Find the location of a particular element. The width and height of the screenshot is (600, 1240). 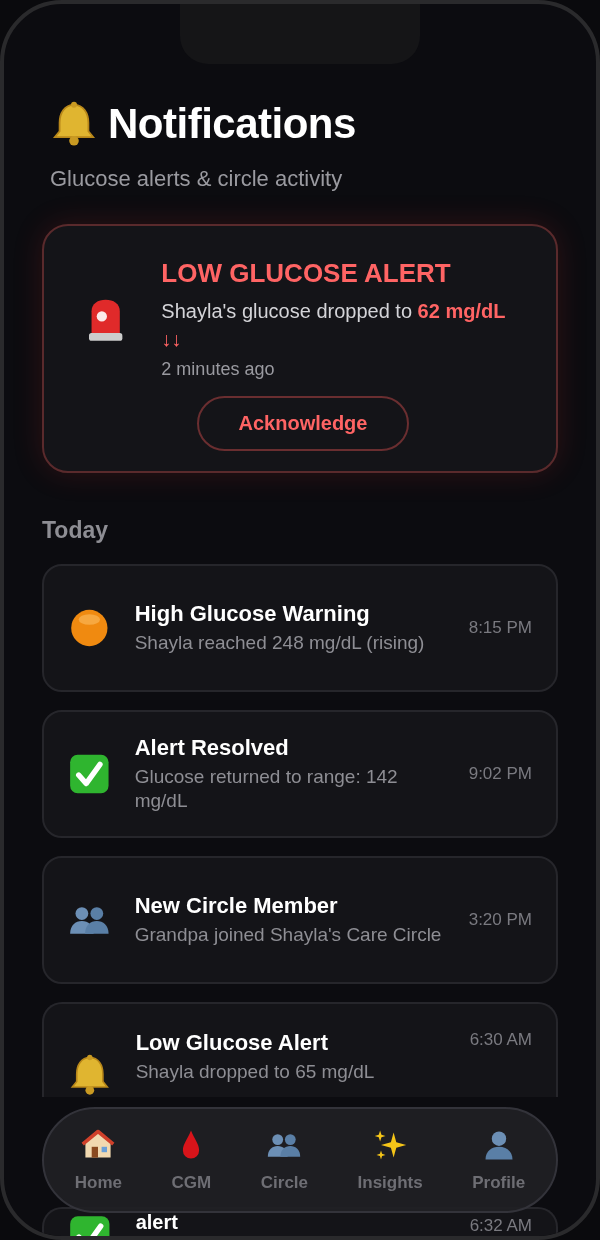

notification-time: 6:32 AM is located at coordinates (500, 1225).